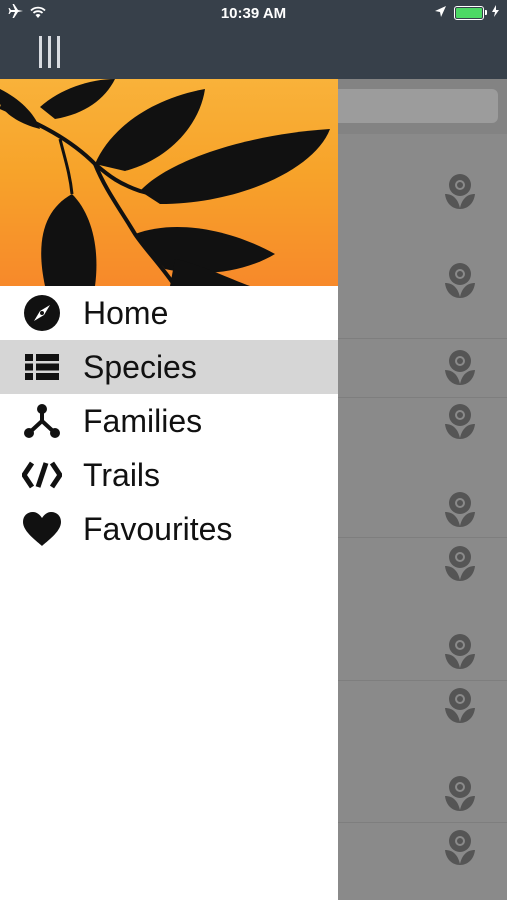 This screenshot has height=900, width=507. What do you see at coordinates (140, 366) in the screenshot?
I see `drawer-item-label: Species` at bounding box center [140, 366].